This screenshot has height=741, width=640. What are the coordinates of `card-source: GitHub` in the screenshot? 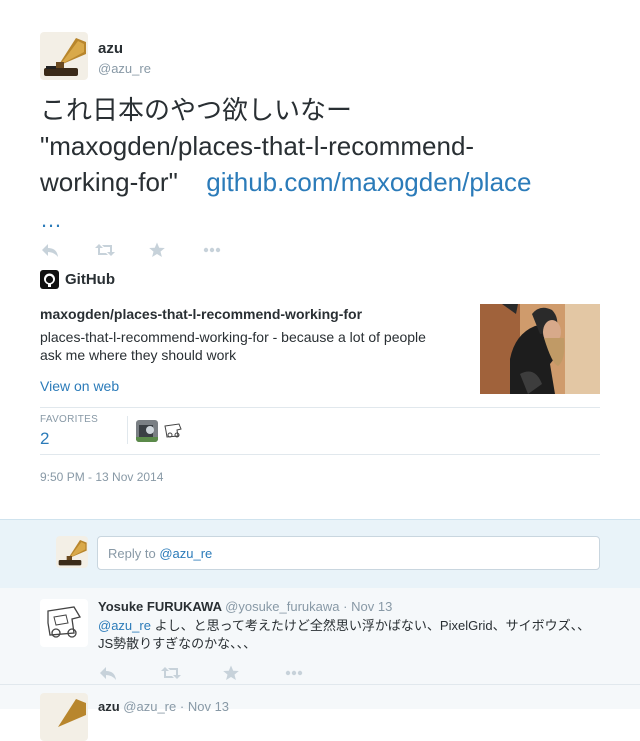 It's located at (77, 279).